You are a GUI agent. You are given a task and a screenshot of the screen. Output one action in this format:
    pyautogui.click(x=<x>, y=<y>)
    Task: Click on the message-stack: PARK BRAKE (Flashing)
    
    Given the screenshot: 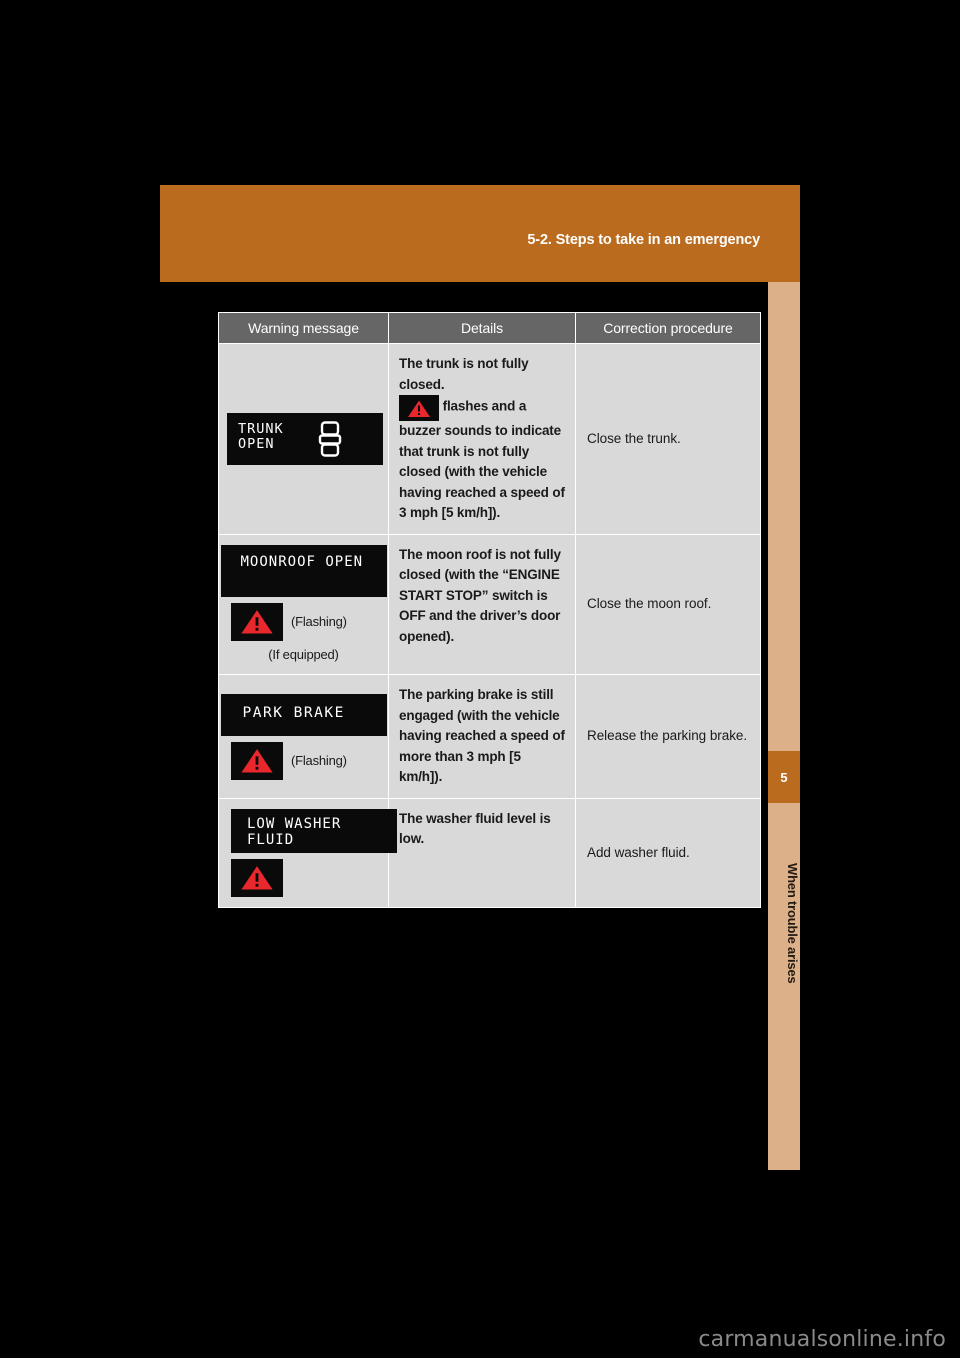 What is the action you would take?
    pyautogui.click(x=303, y=736)
    